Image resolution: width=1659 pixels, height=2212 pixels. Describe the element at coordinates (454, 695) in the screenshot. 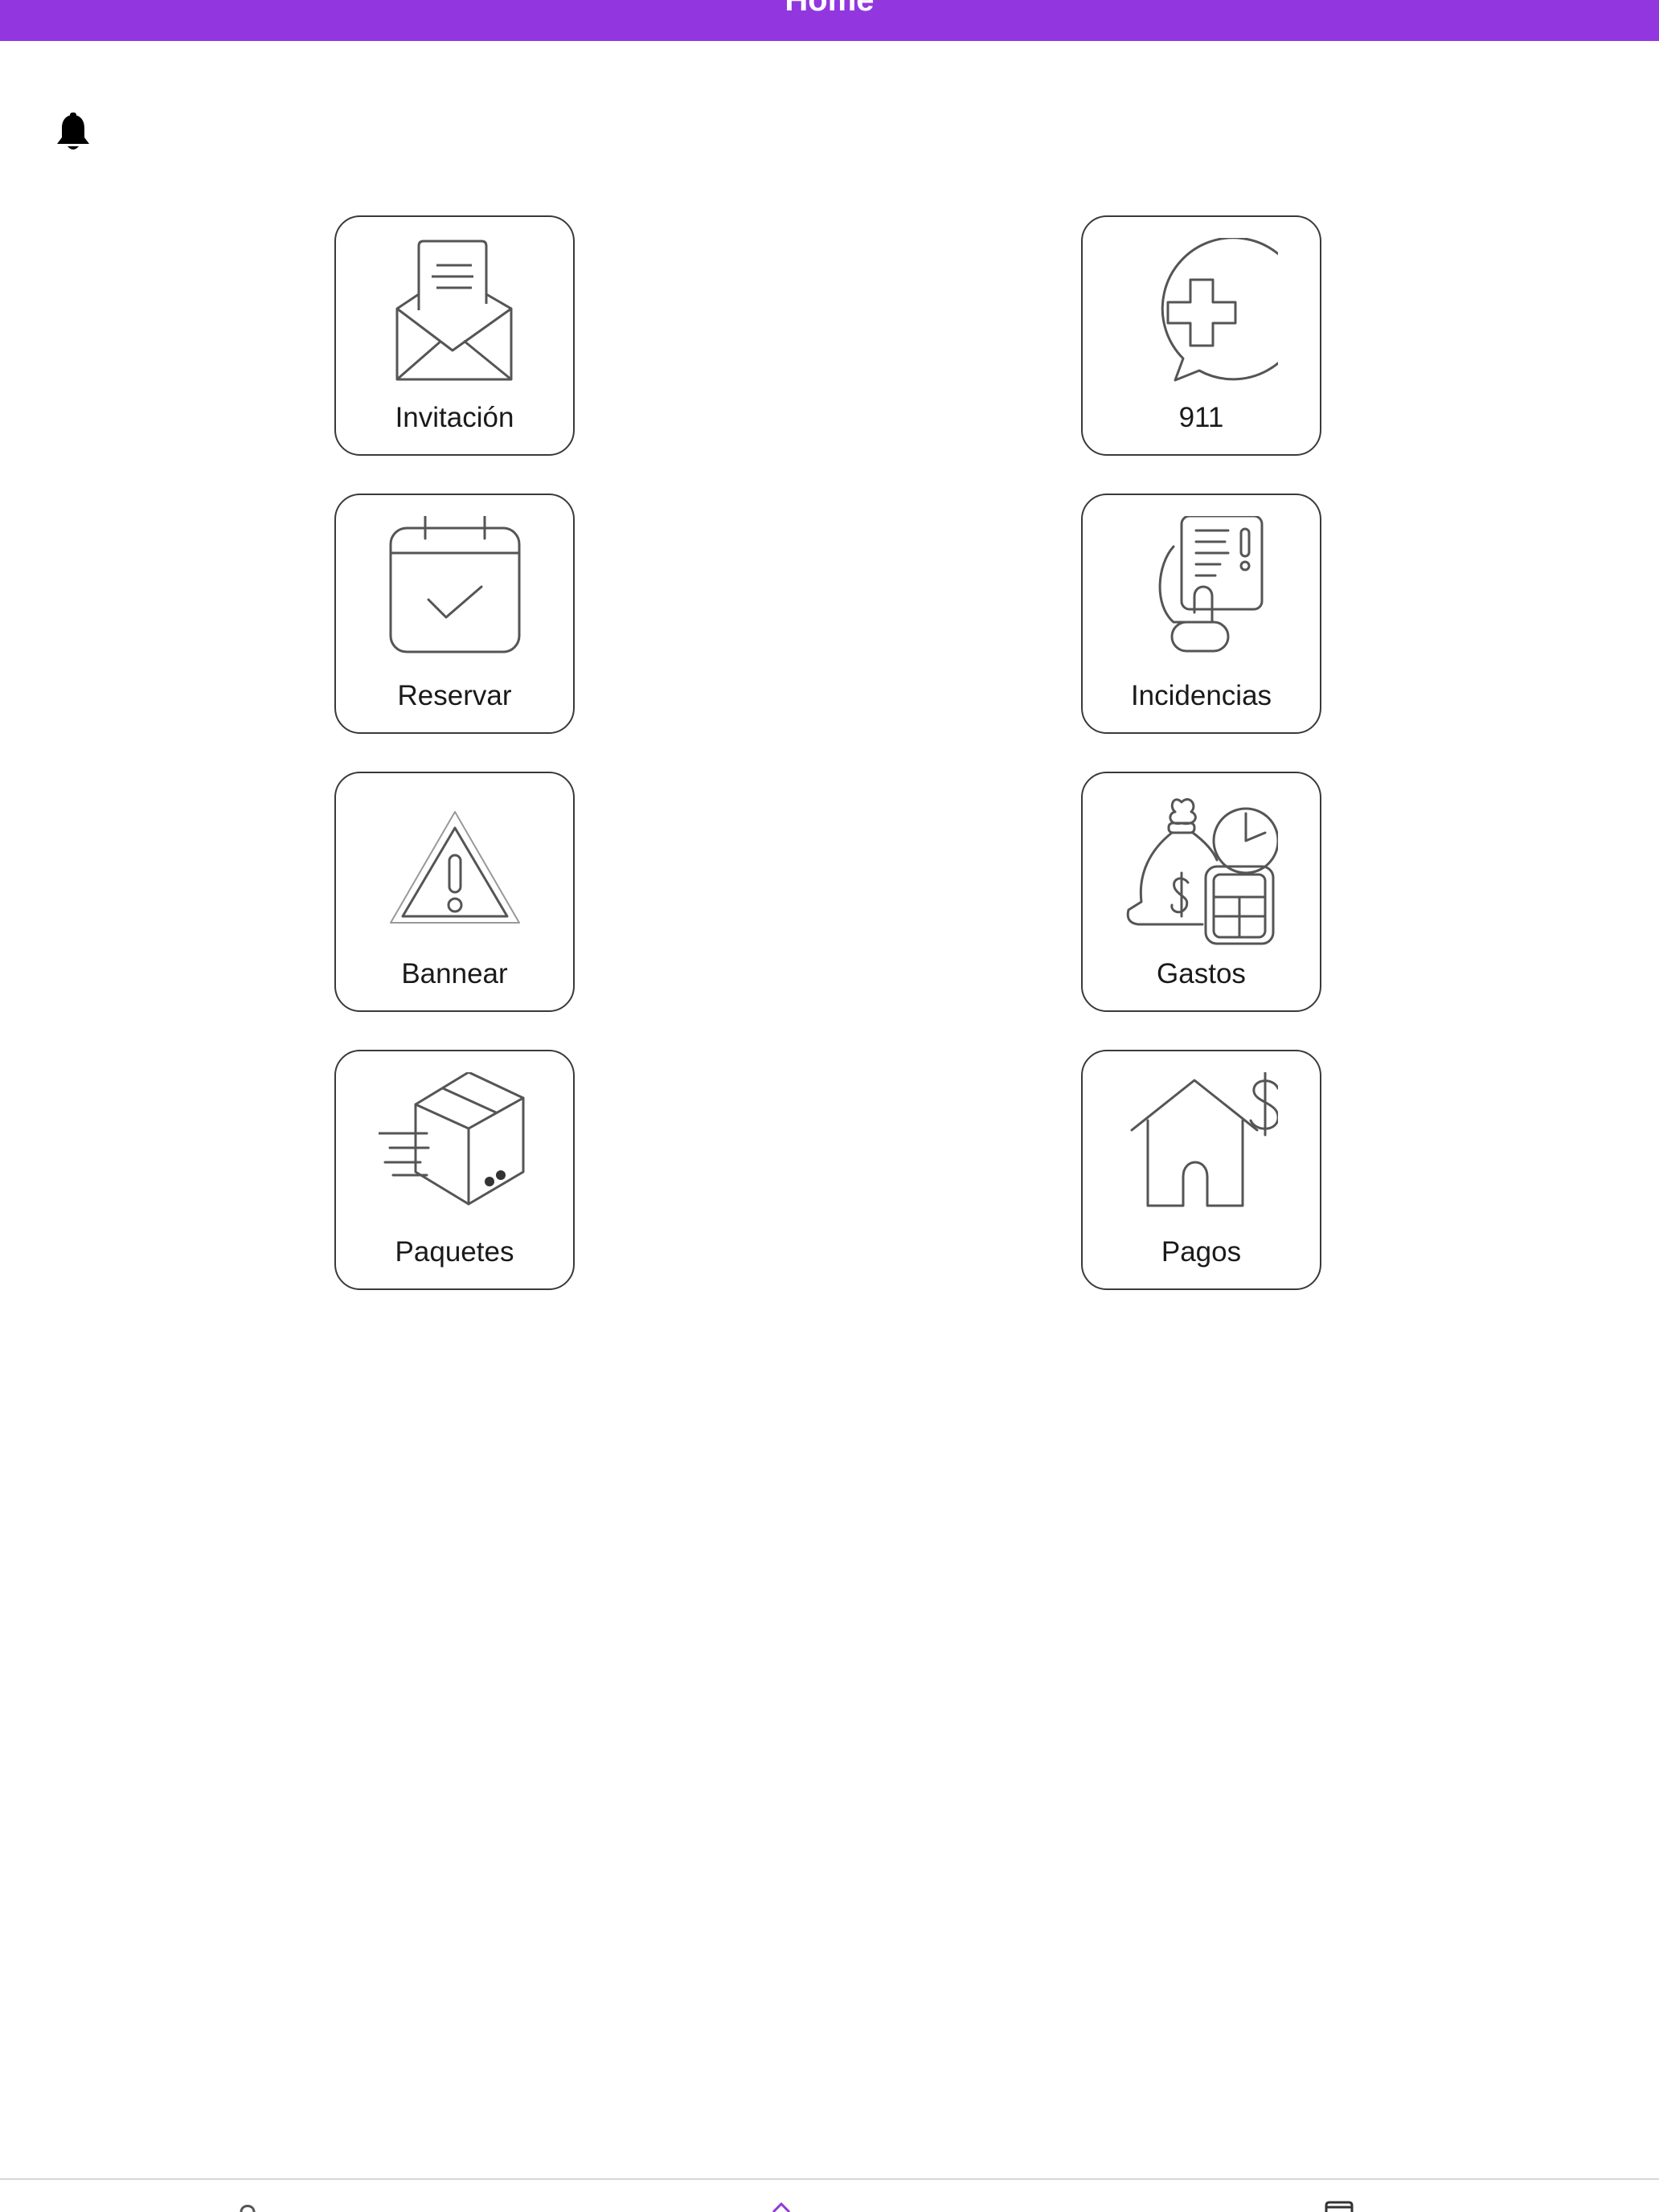

I see `reserve-label: Reservar` at that location.